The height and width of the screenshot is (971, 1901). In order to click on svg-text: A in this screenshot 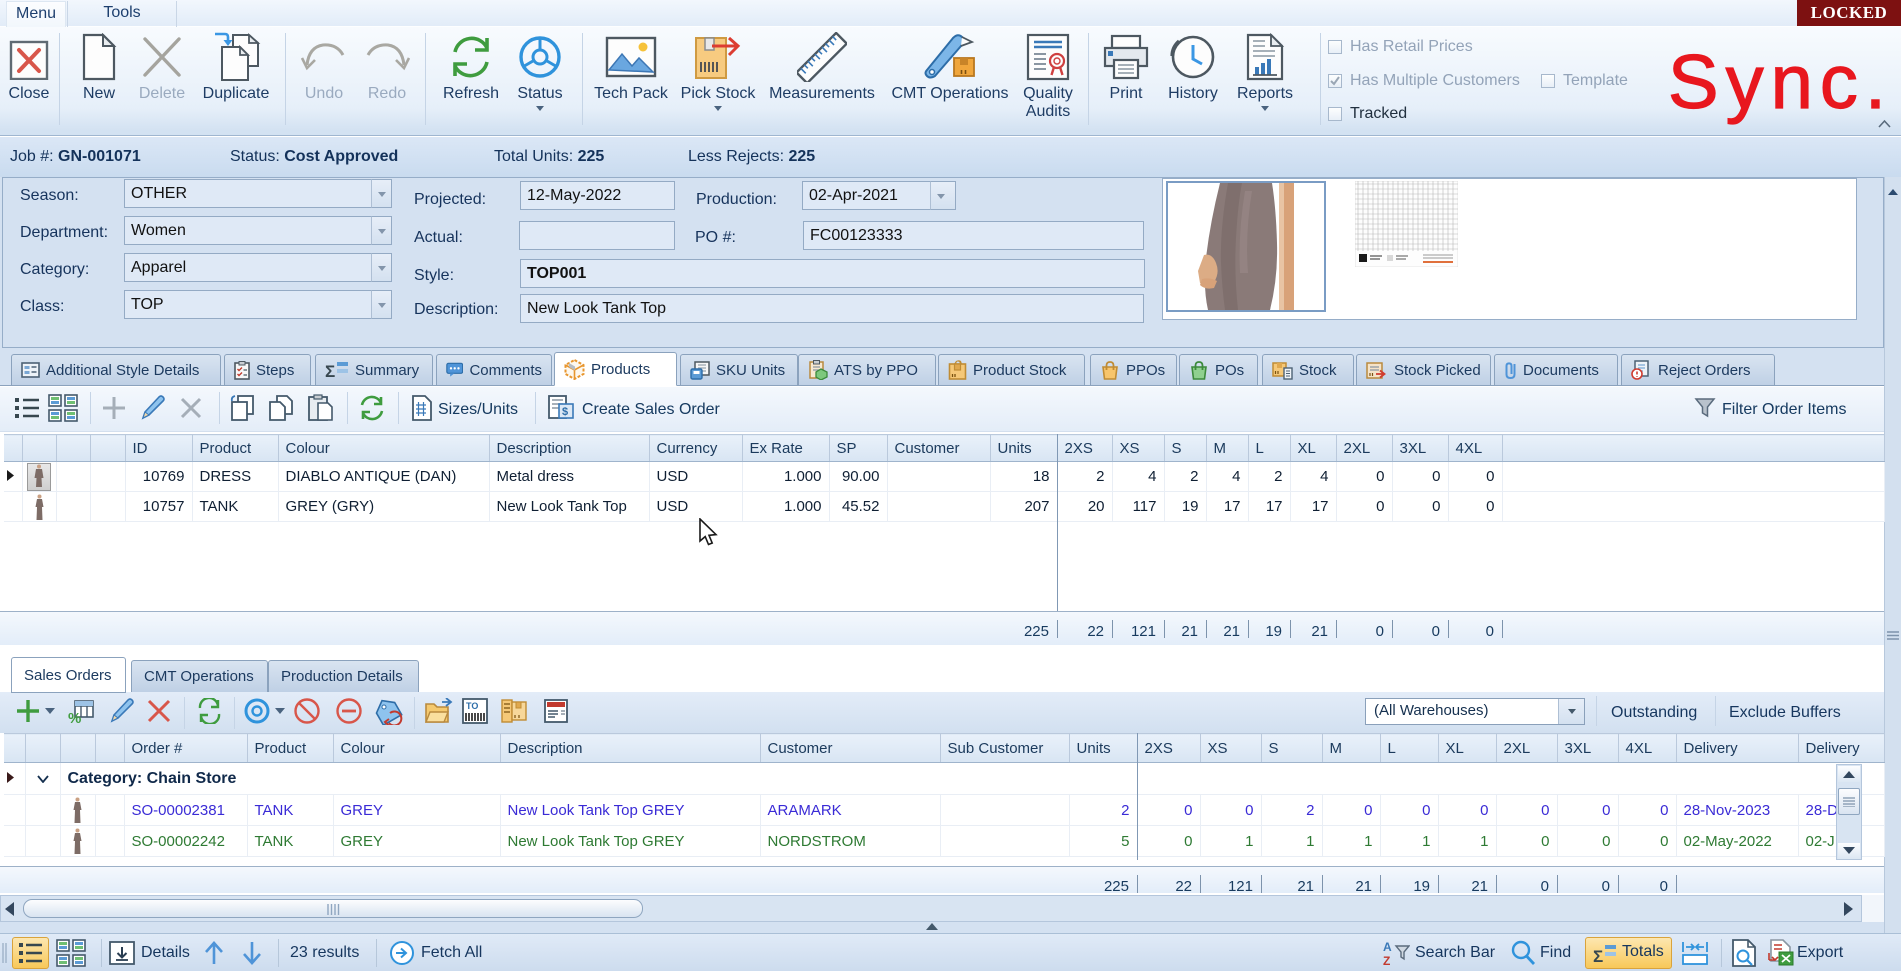, I will do `click(1387, 947)`.